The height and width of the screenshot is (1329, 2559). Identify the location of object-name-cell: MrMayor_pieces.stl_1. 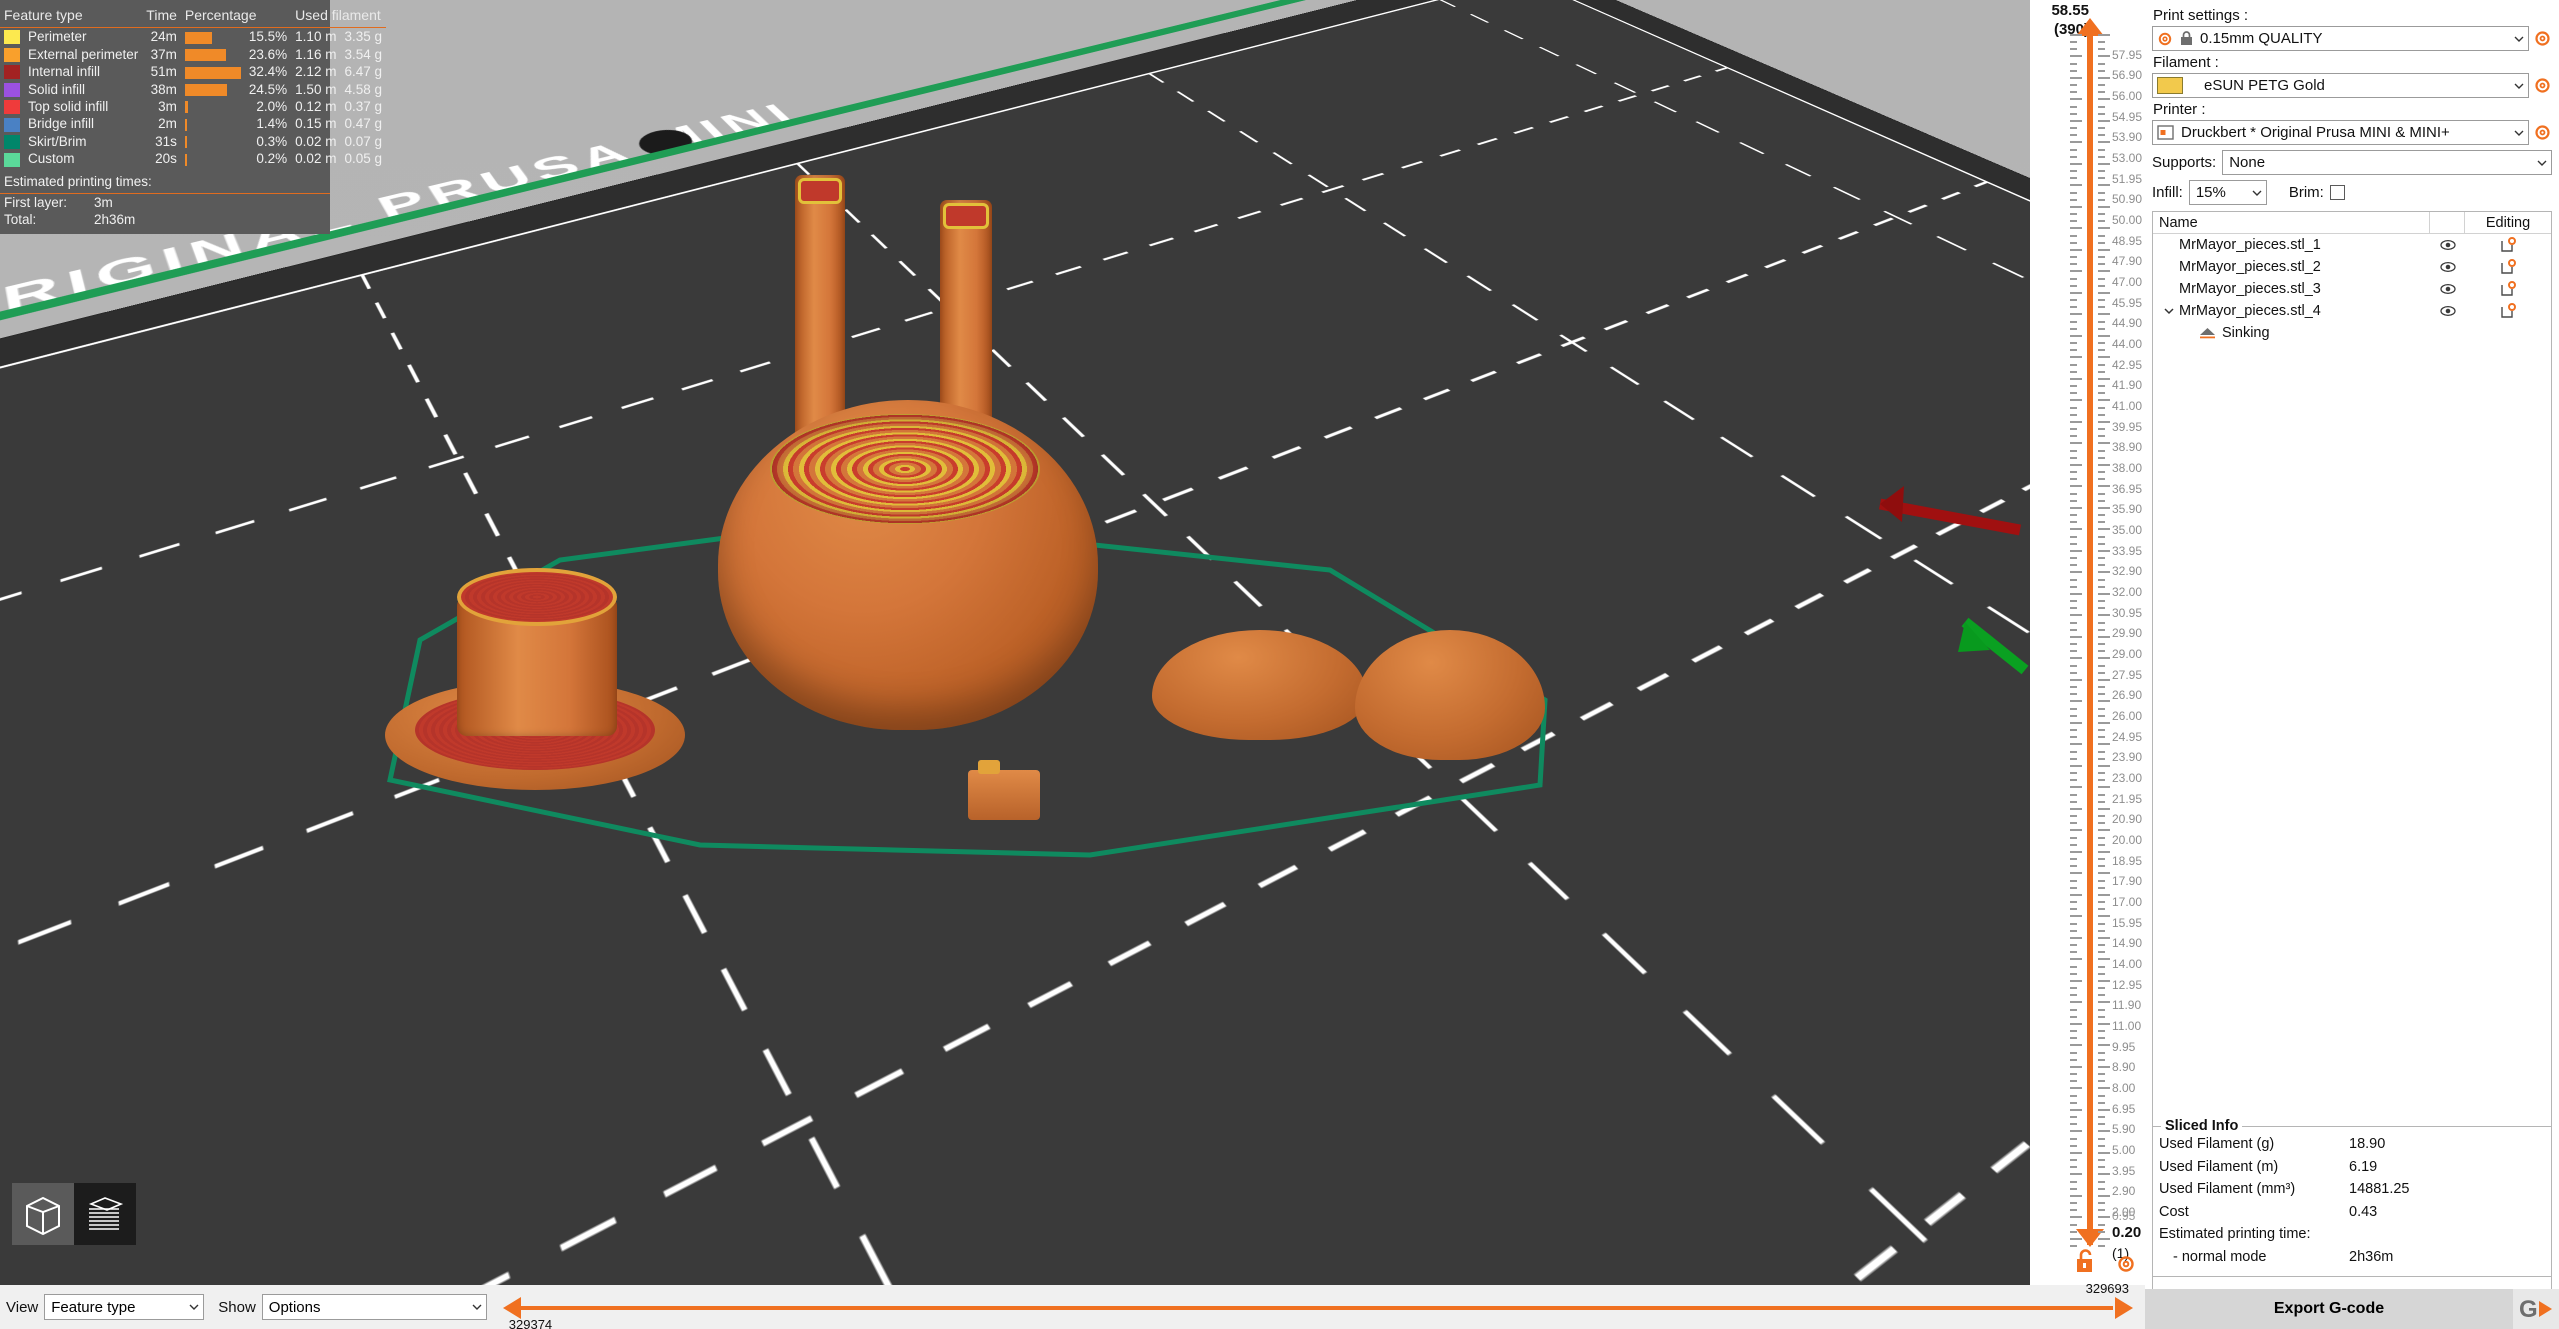
(2292, 245).